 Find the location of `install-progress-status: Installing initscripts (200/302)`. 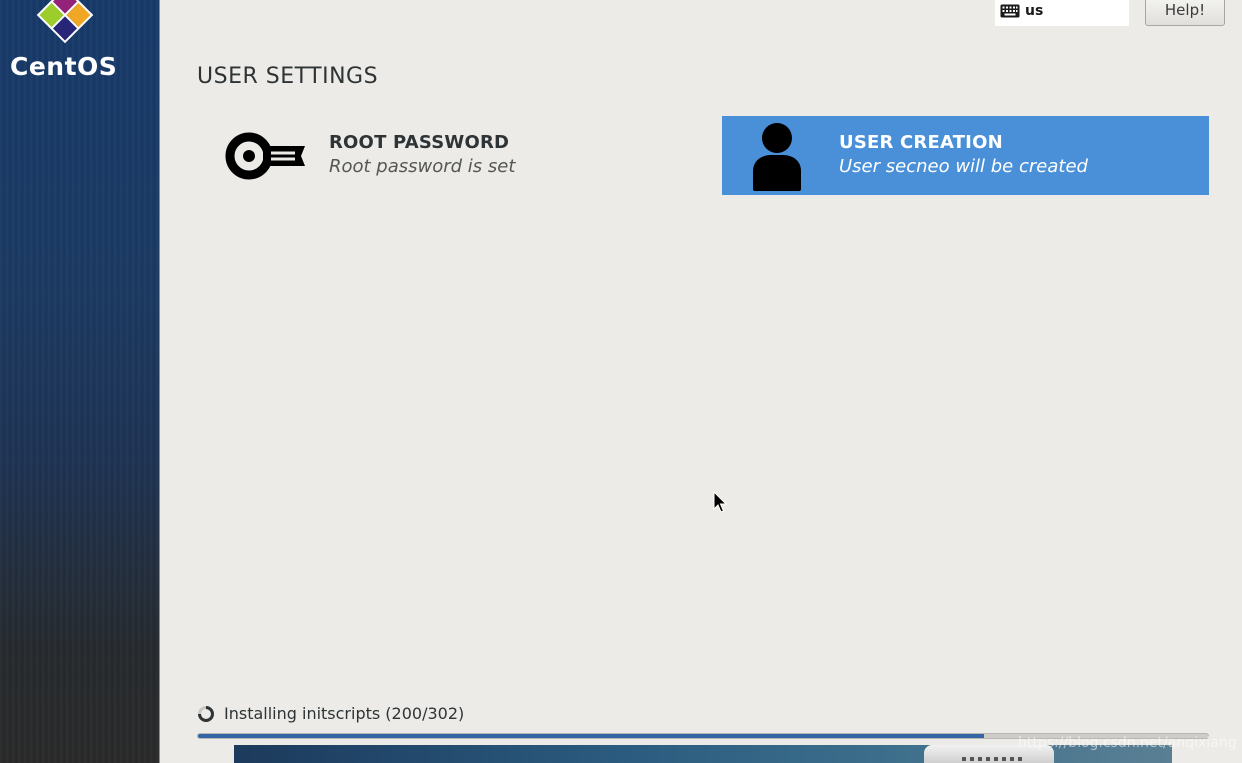

install-progress-status: Installing initscripts (200/302) is located at coordinates (330, 713).